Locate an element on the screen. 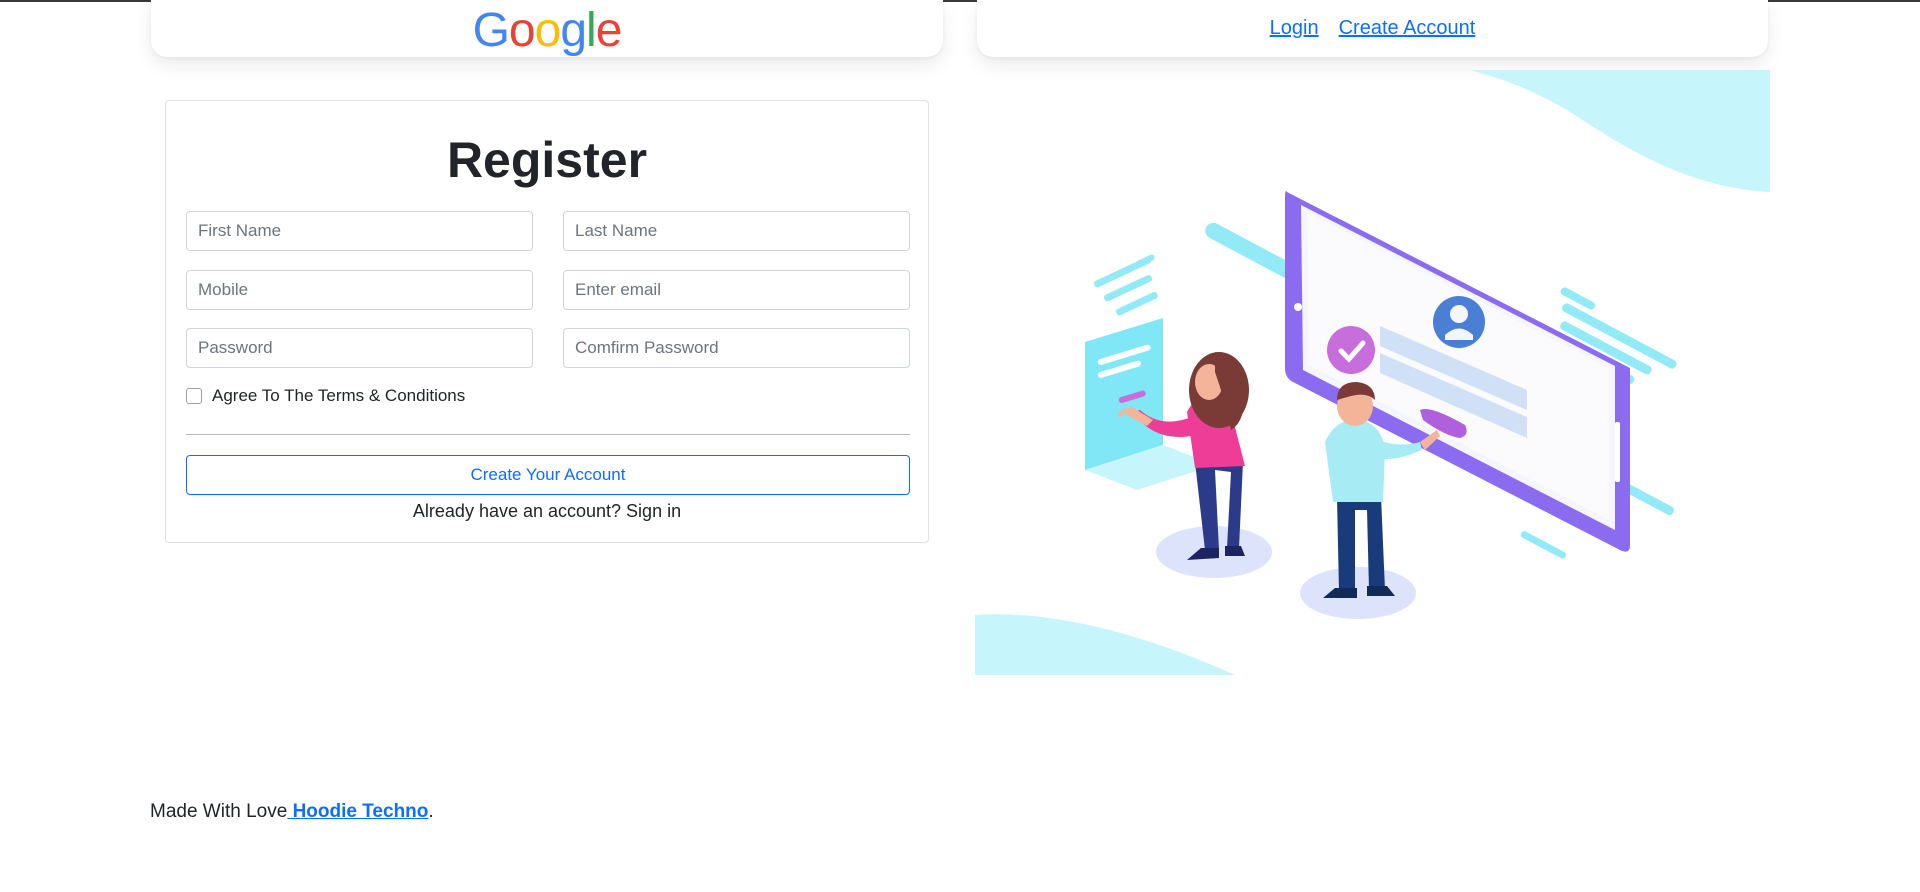 This screenshot has width=1920, height=892. email-input is located at coordinates (736, 290).